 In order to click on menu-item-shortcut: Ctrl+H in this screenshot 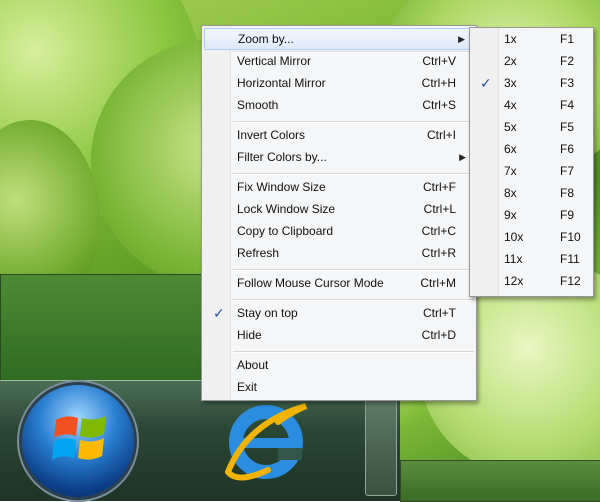, I will do `click(438, 83)`.